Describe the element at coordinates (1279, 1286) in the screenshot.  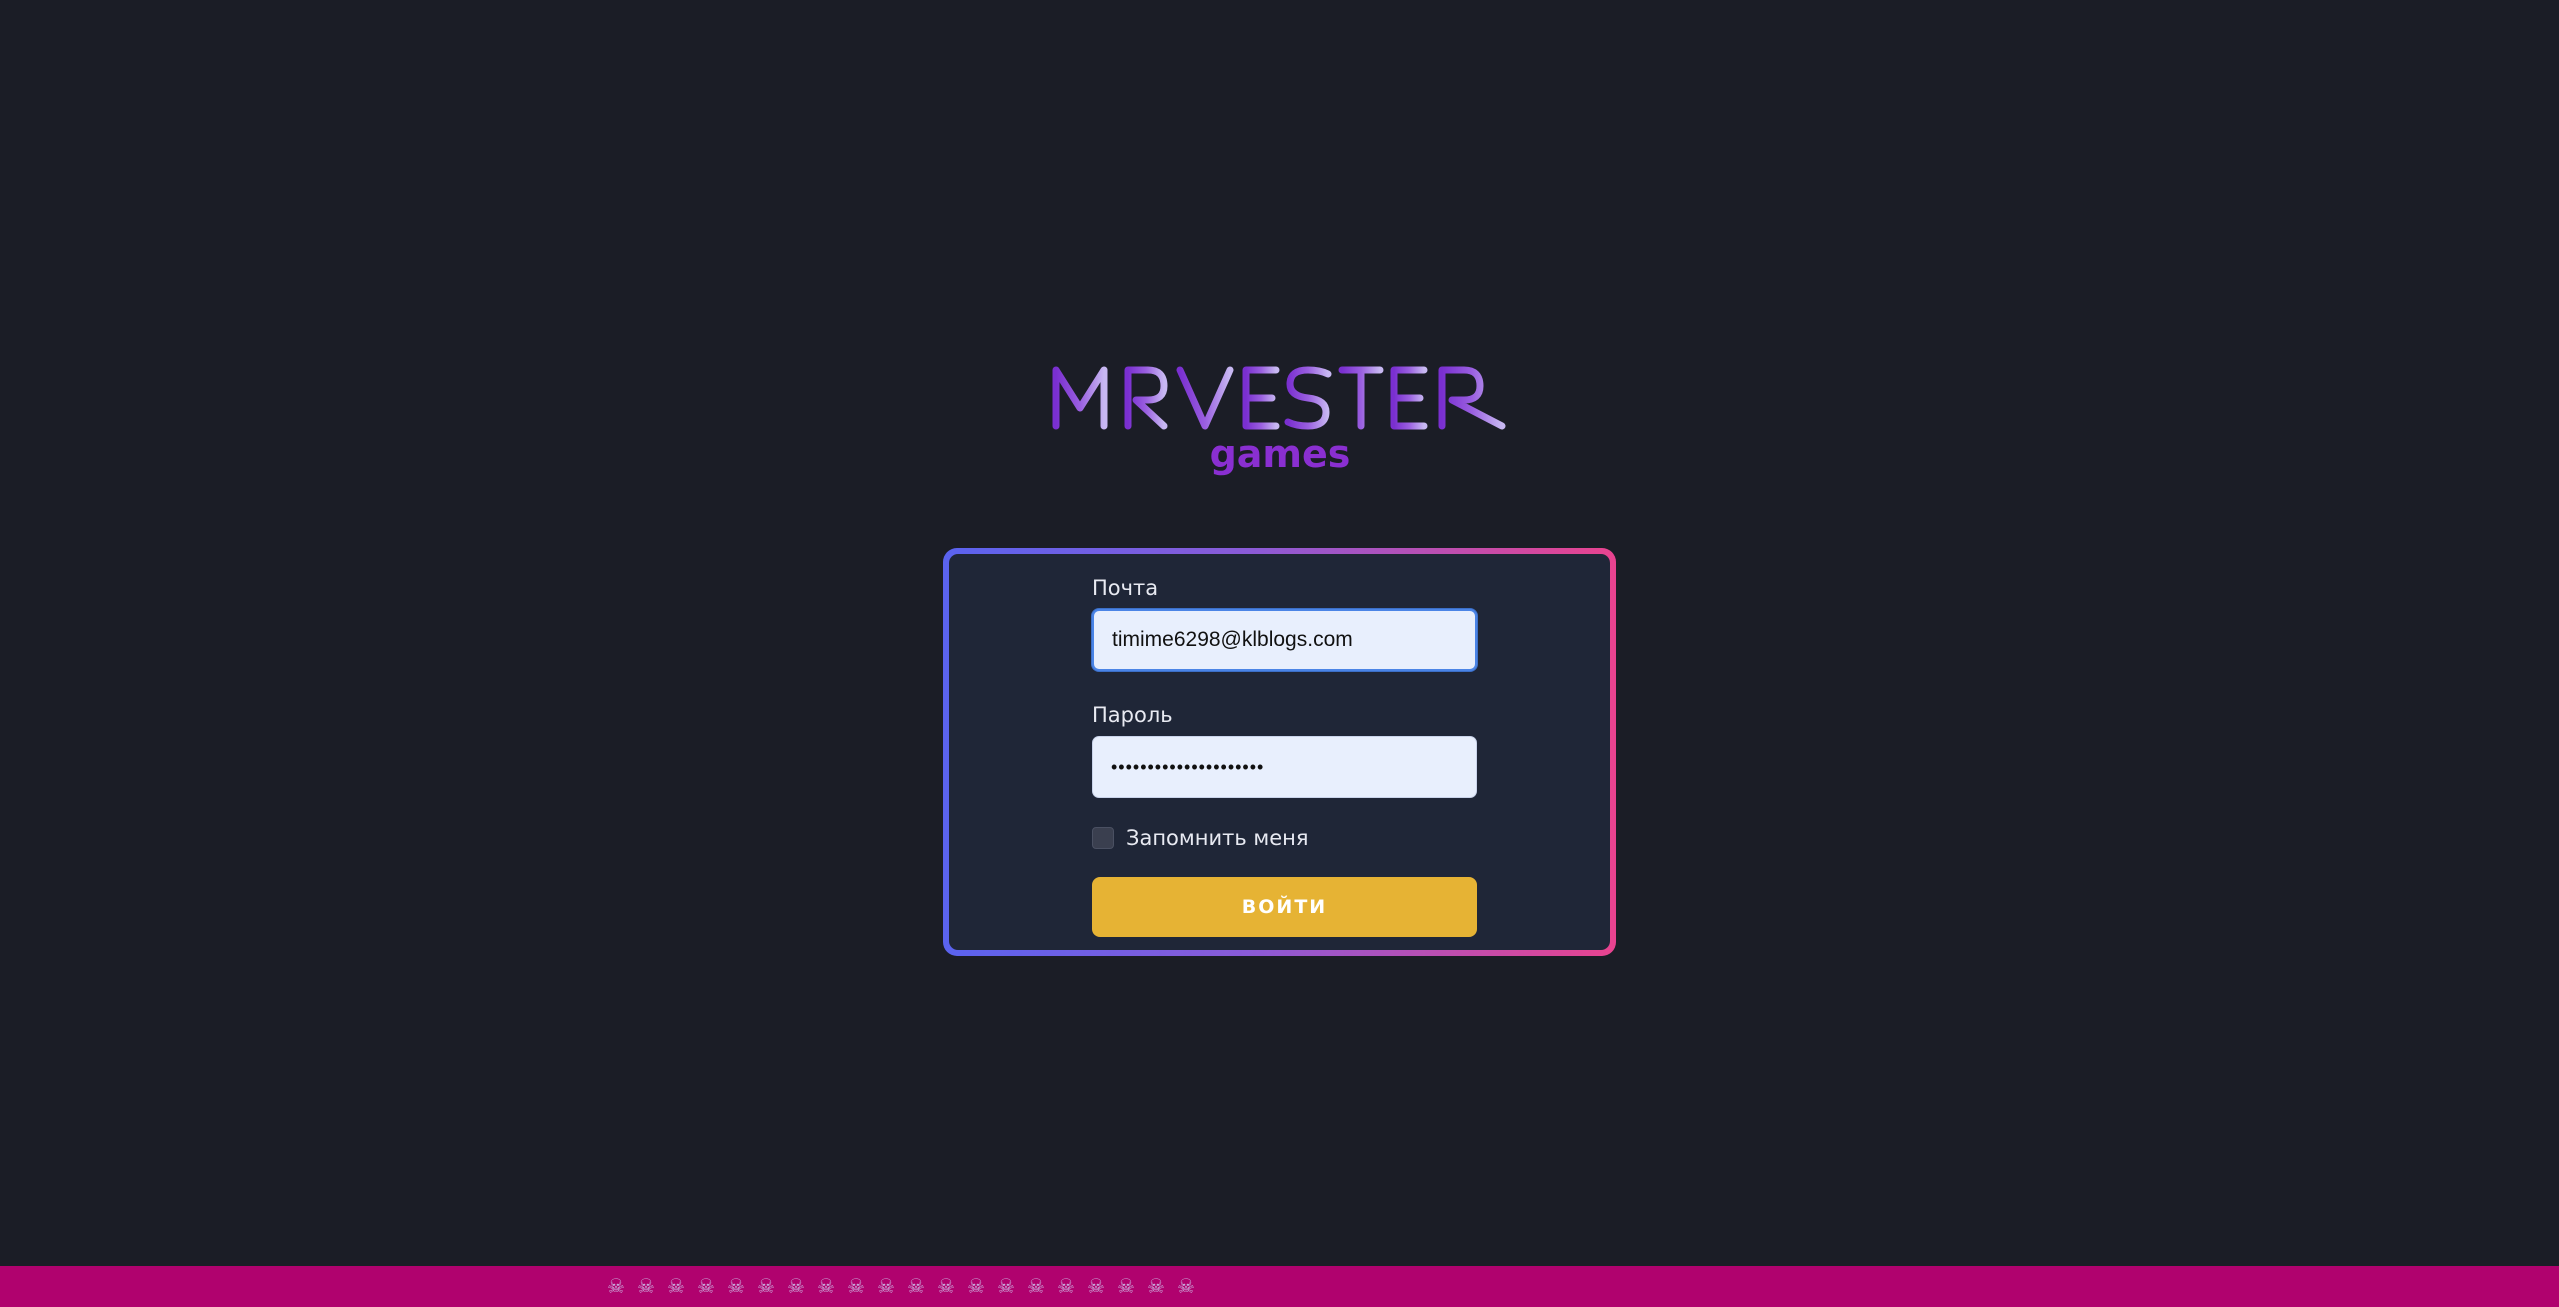
I see `bottom-bar: ☠ ☠ ☠ ☠ ☠ ☠ ☠ ☠ ☠ ☠ ☠ ☠ ☠ ☠ ☠ ☠ ☠ ☠ ☠ ☠` at that location.